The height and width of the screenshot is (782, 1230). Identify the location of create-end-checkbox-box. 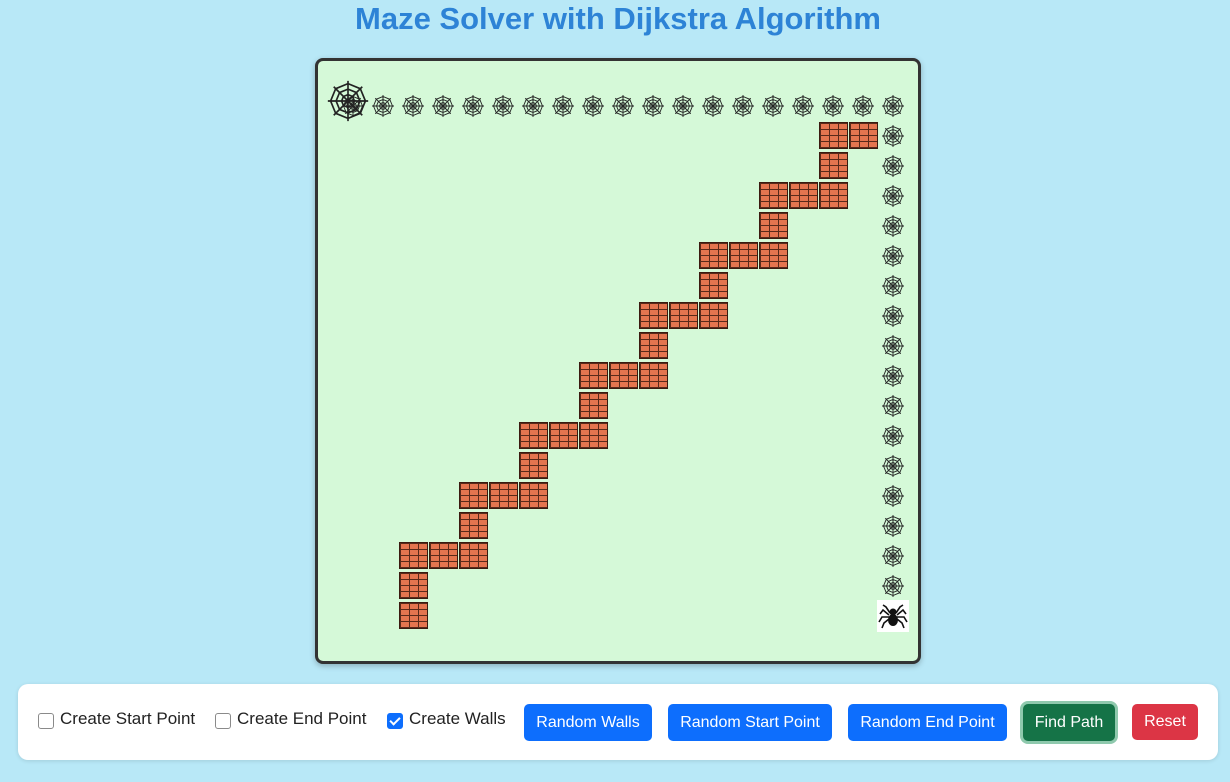
(223, 721).